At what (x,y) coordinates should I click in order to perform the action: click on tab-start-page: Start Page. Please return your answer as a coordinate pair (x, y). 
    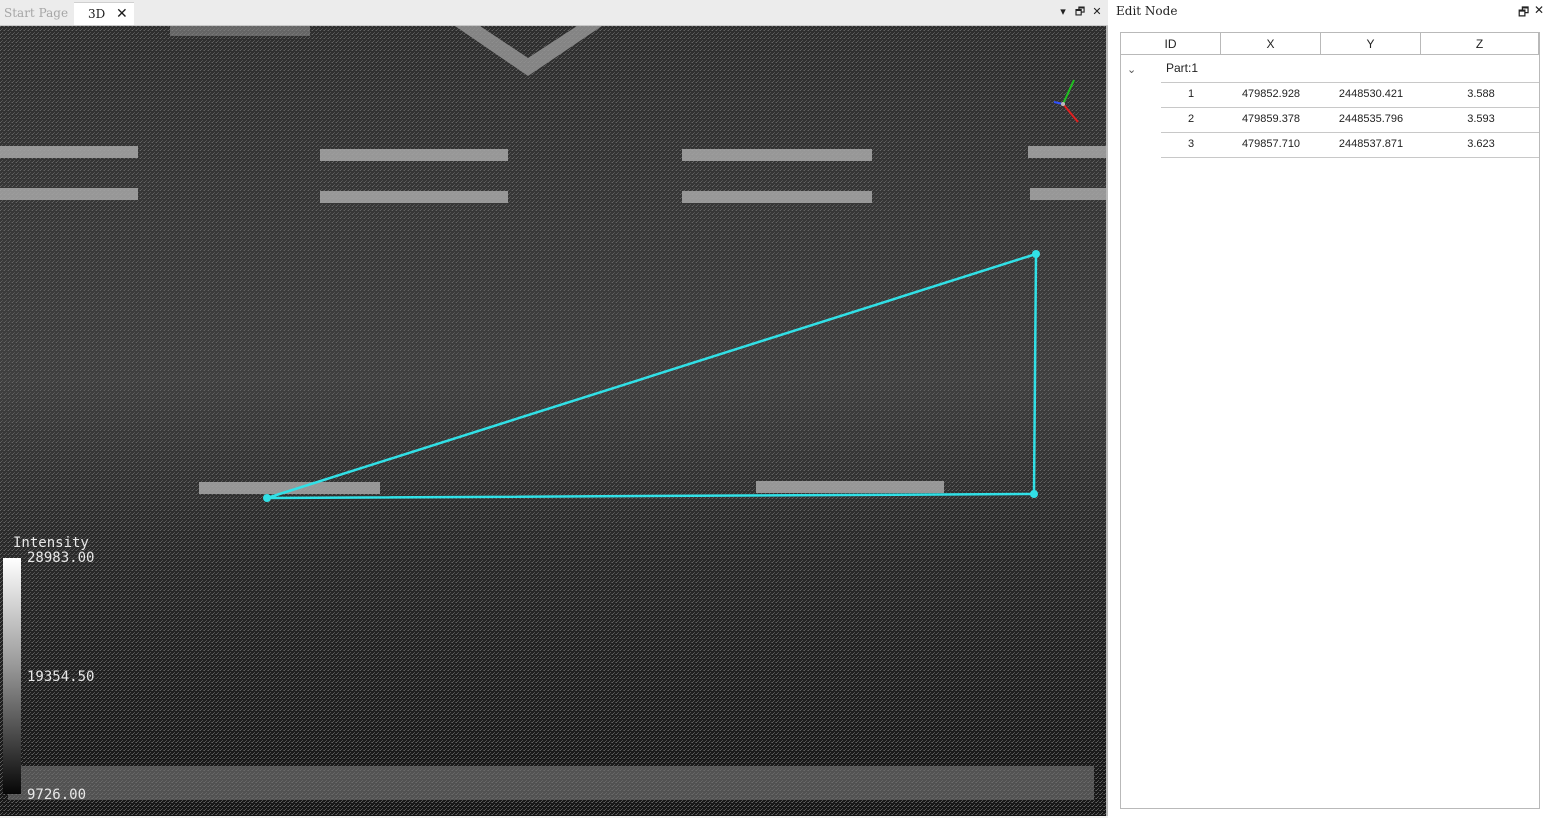
    Looking at the image, I should click on (36, 13).